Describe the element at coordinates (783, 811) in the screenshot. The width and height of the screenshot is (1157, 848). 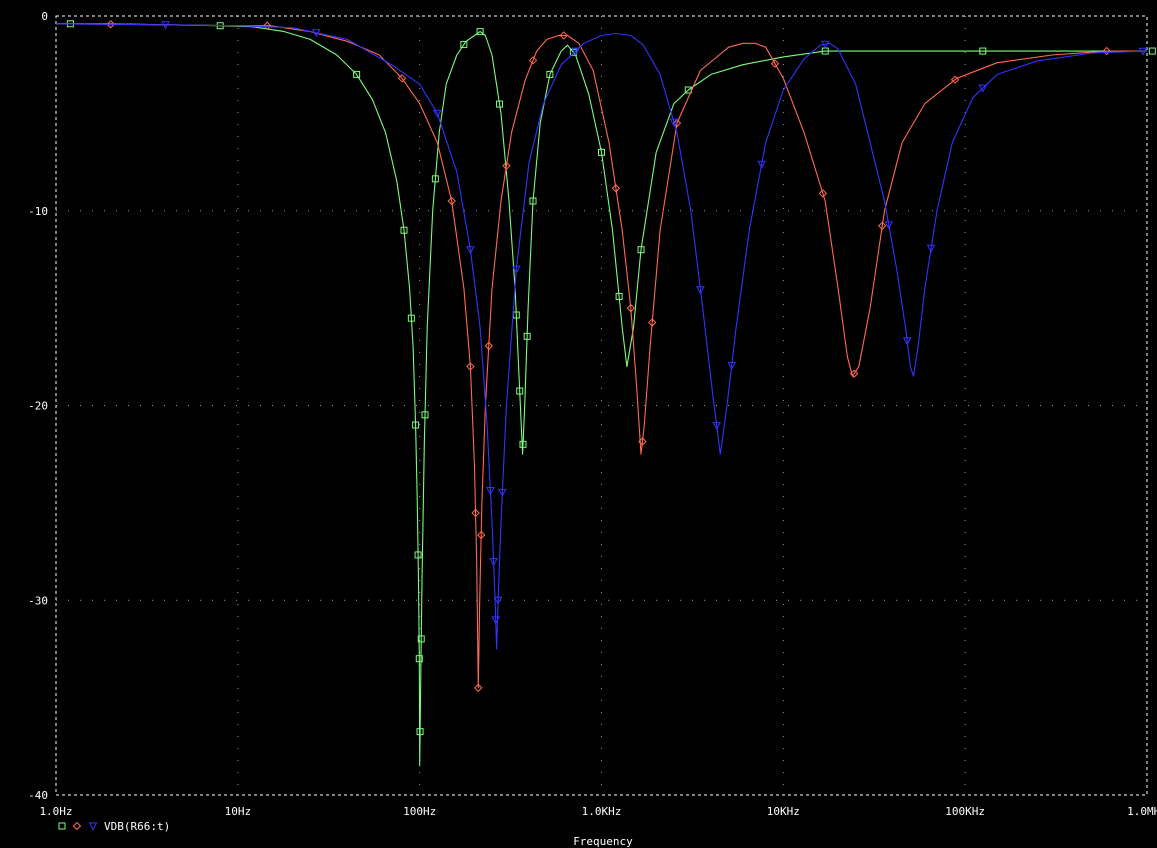
I see `x-tick-label: 10KHz` at that location.